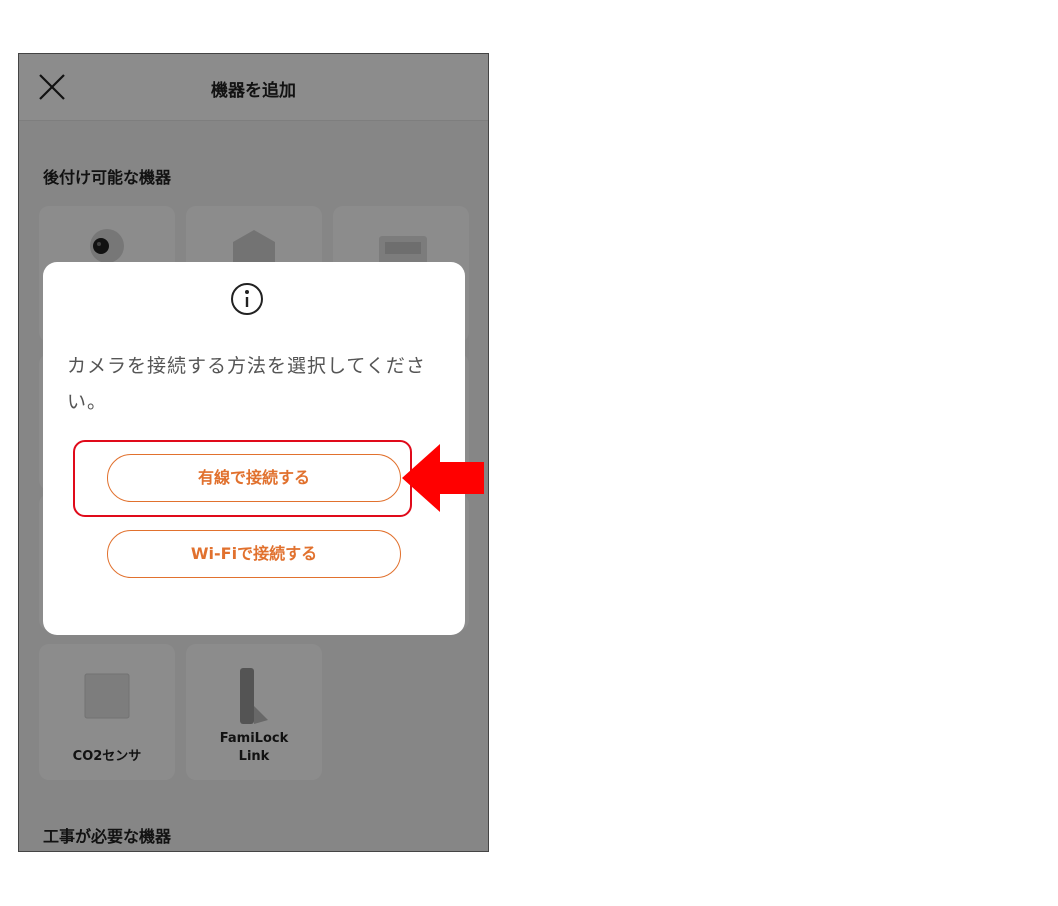  What do you see at coordinates (246, 384) in the screenshot?
I see `dialog-message: カメラを接続する方法を選択してください。` at bounding box center [246, 384].